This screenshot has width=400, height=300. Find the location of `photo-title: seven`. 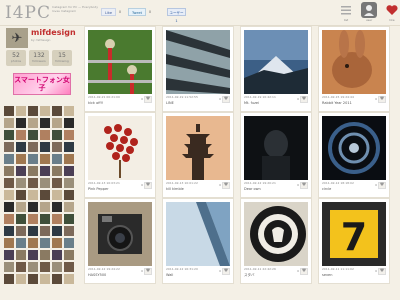

photo-title: seven is located at coordinates (346, 275).